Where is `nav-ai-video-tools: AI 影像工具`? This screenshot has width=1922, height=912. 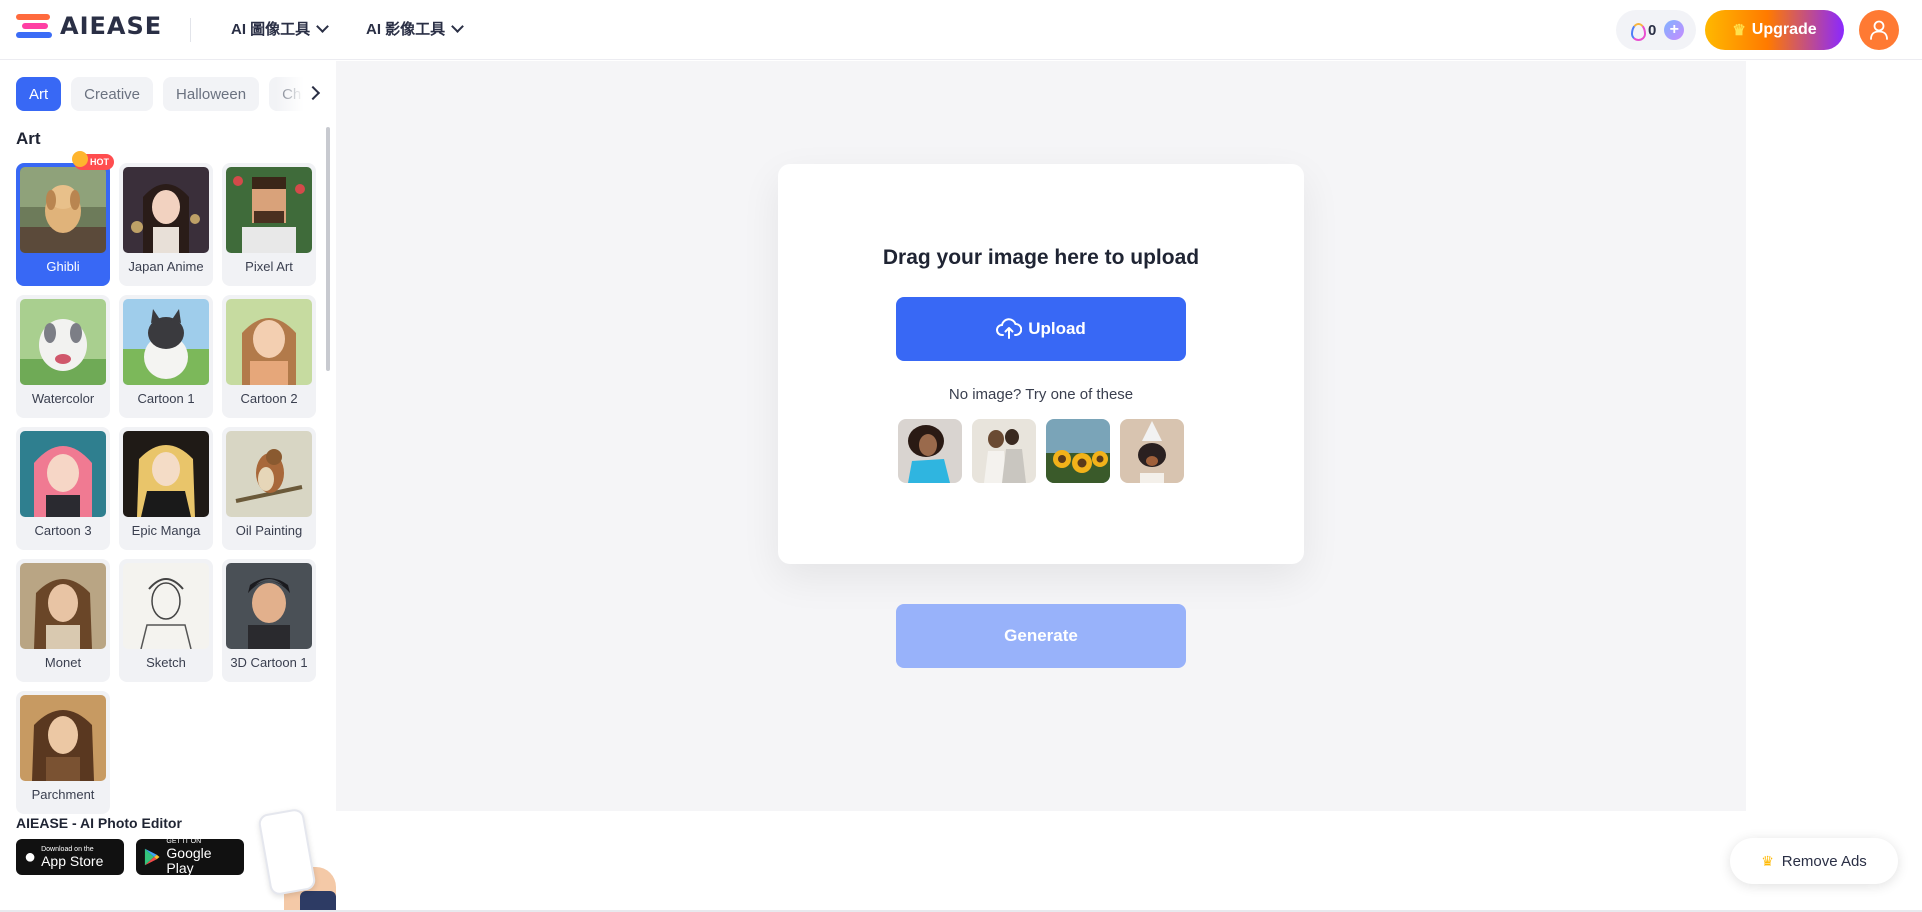
nav-ai-video-tools: AI 影像工具 is located at coordinates (415, 28).